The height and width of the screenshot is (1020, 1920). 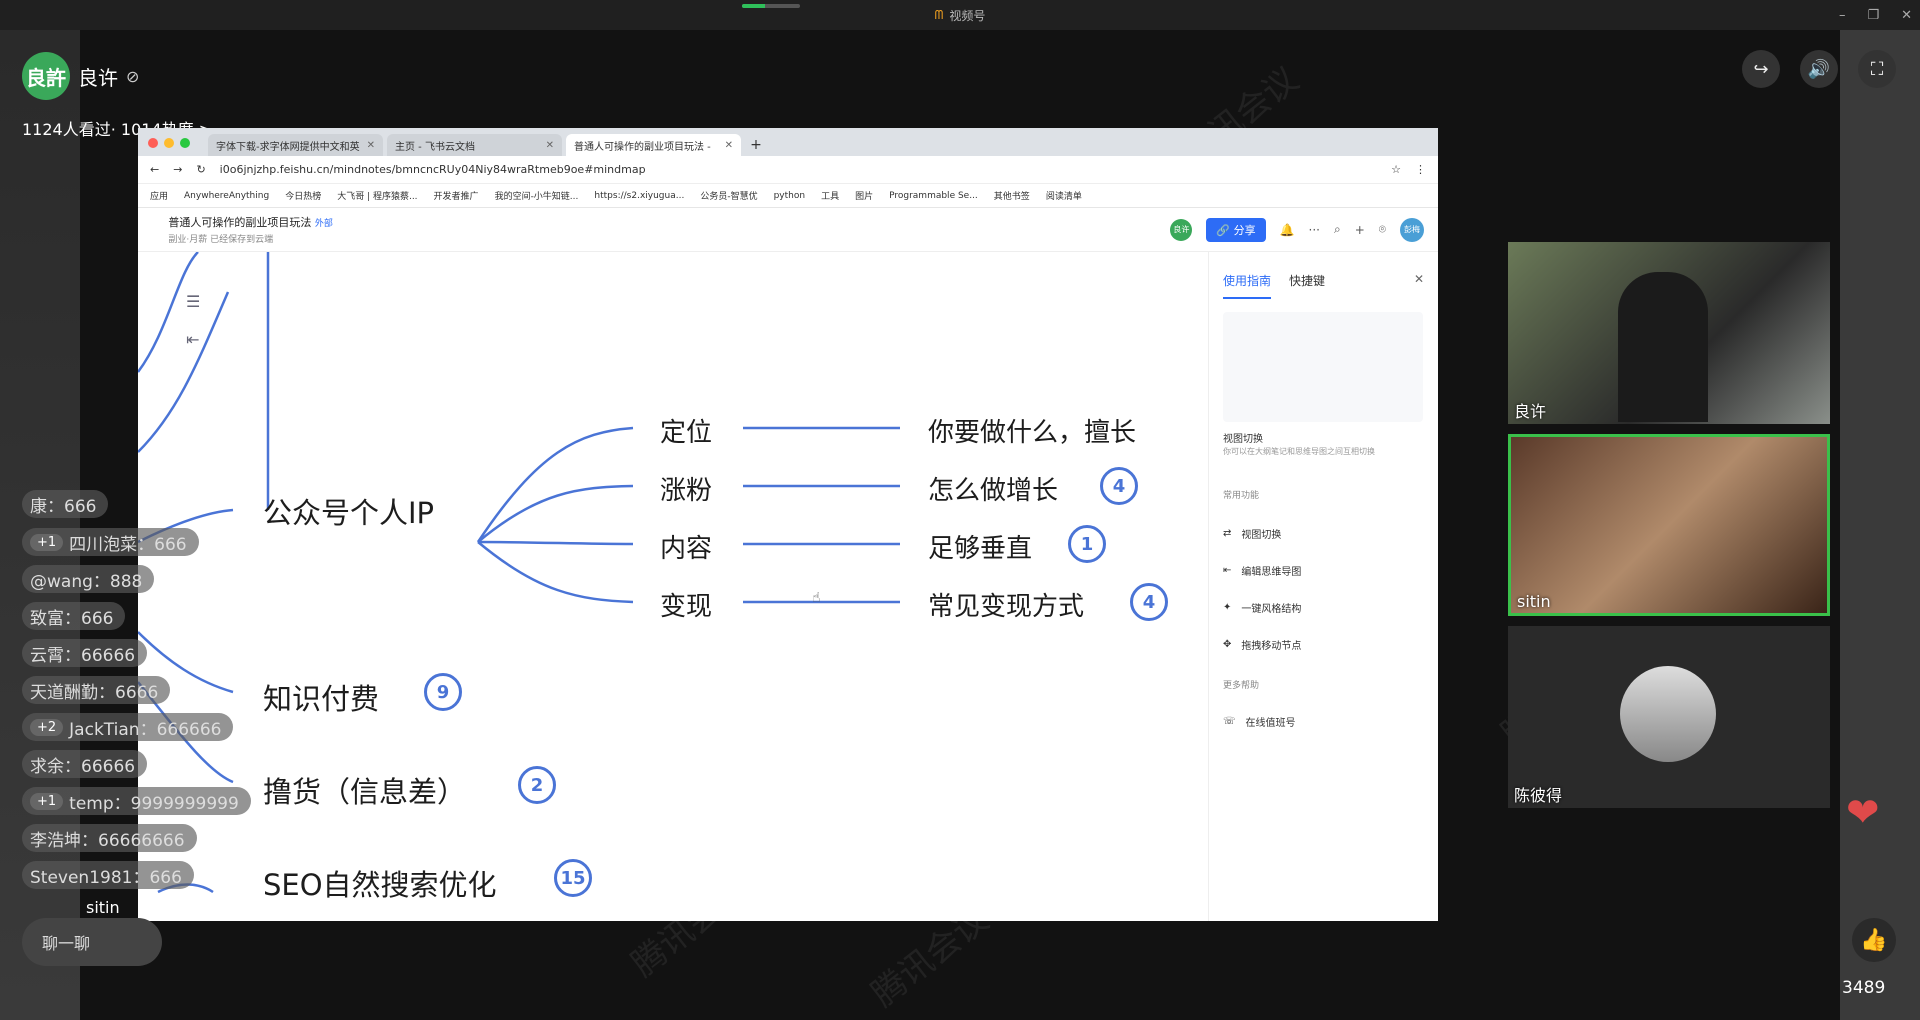 What do you see at coordinates (1227, 533) in the screenshot?
I see `view-switch-icon: ⇄` at bounding box center [1227, 533].